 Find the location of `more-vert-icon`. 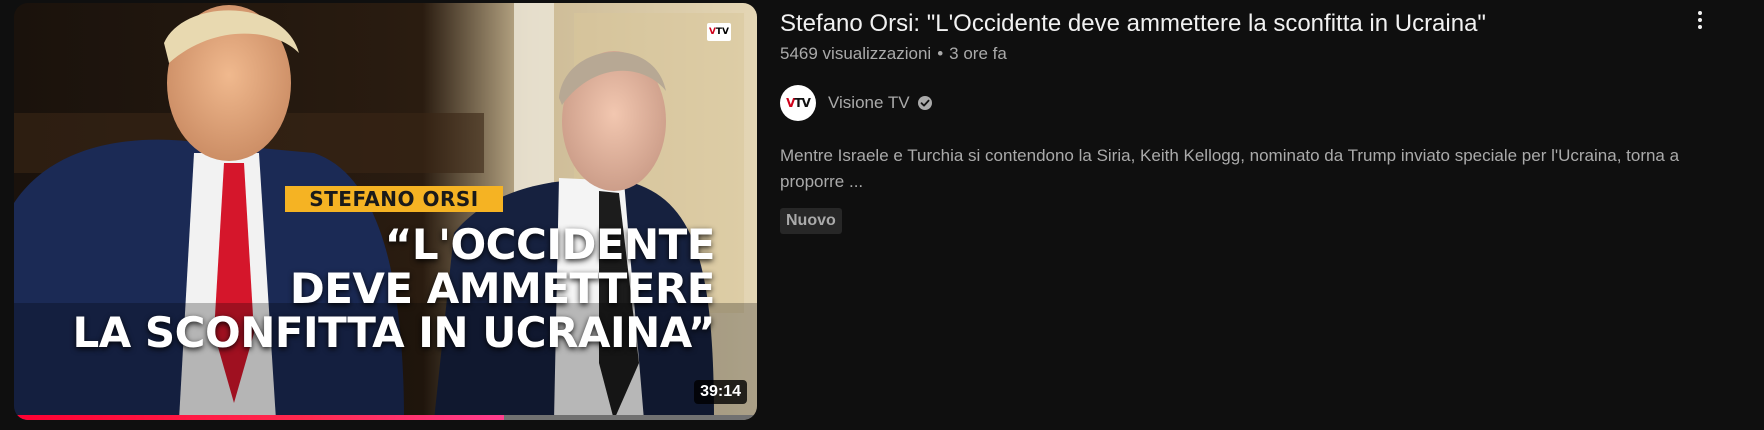

more-vert-icon is located at coordinates (1700, 20).